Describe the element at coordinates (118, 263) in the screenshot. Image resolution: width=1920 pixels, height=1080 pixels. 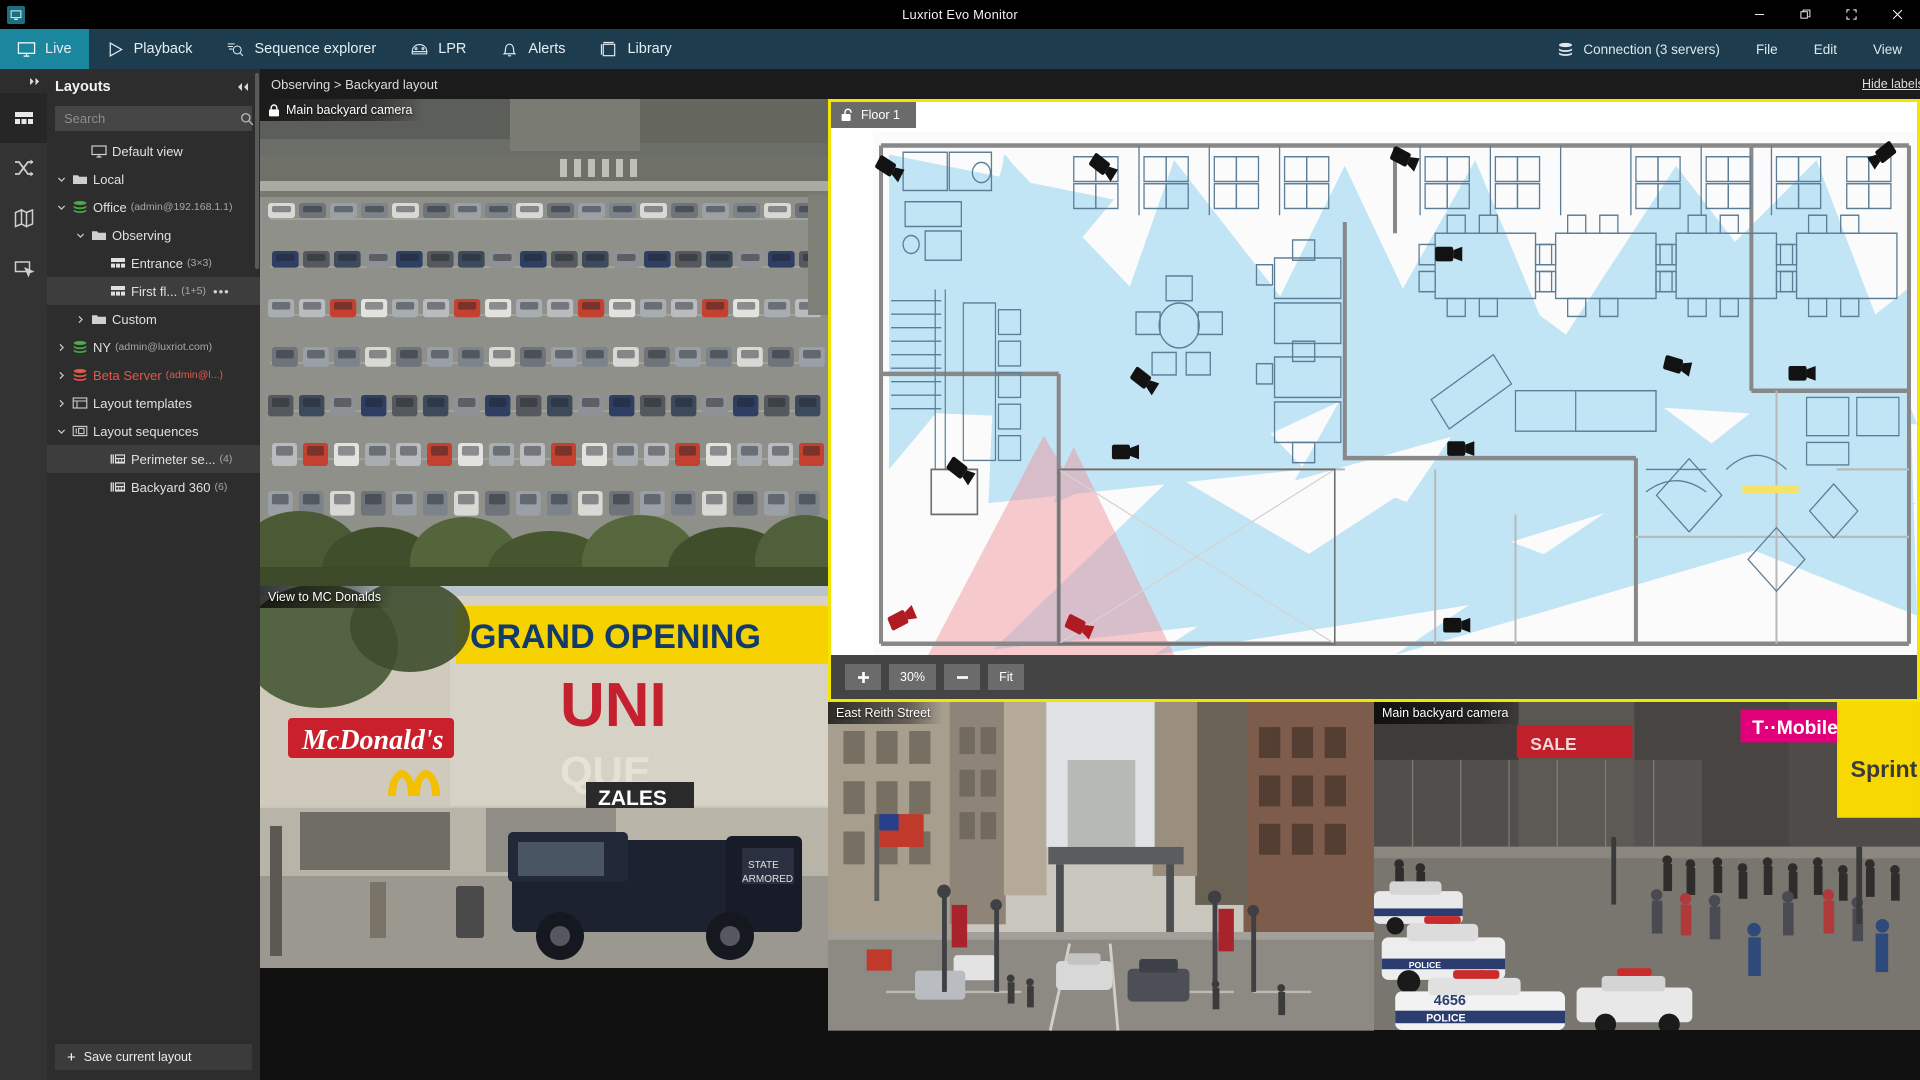
I see `layout-icon` at that location.